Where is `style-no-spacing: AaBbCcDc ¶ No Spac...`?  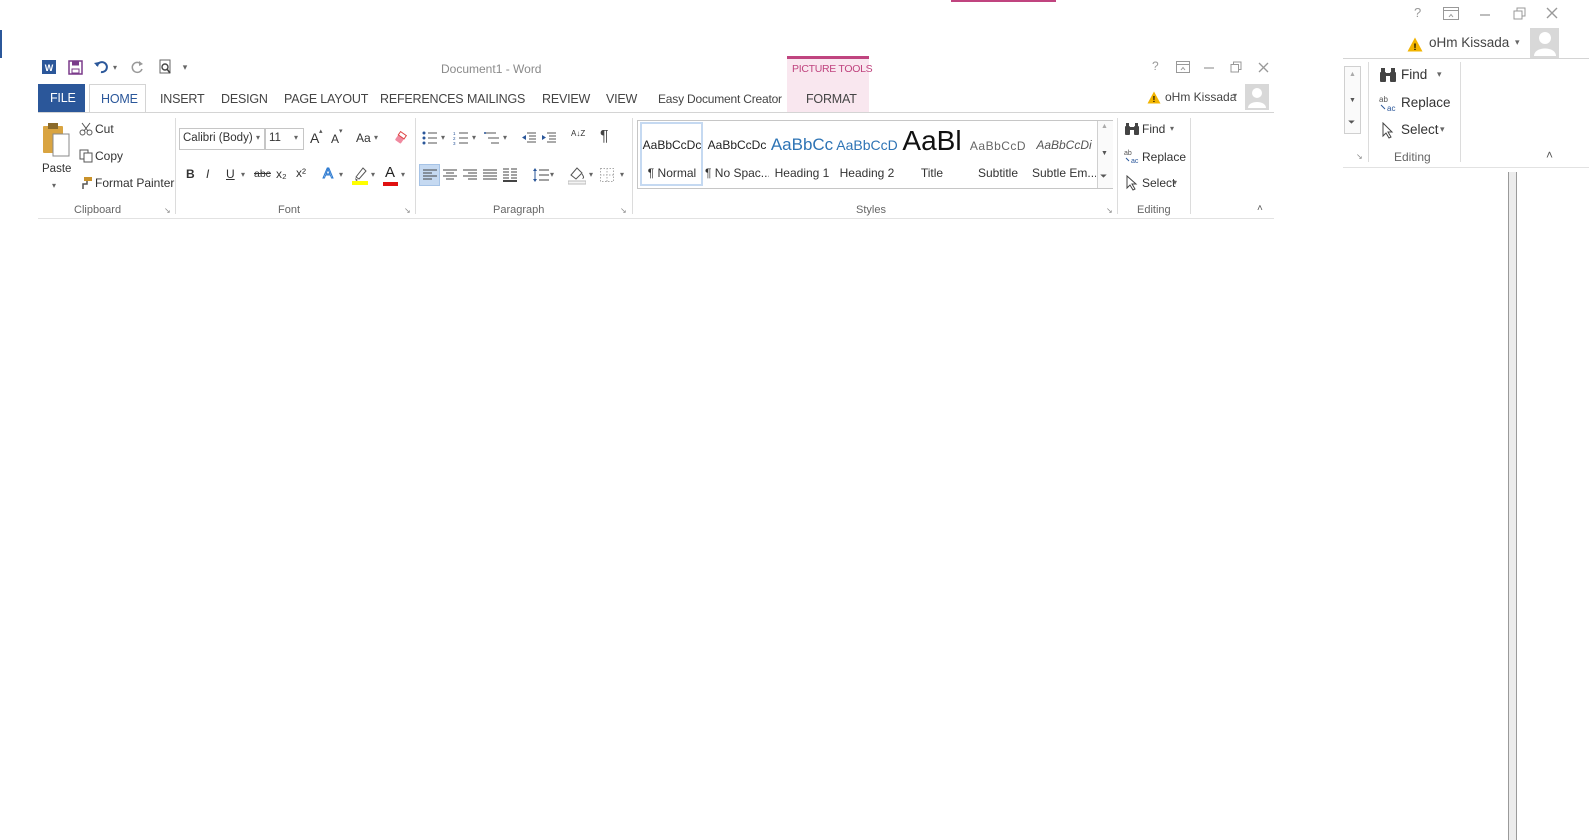 style-no-spacing: AaBbCcDc ¶ No Spac... is located at coordinates (737, 154).